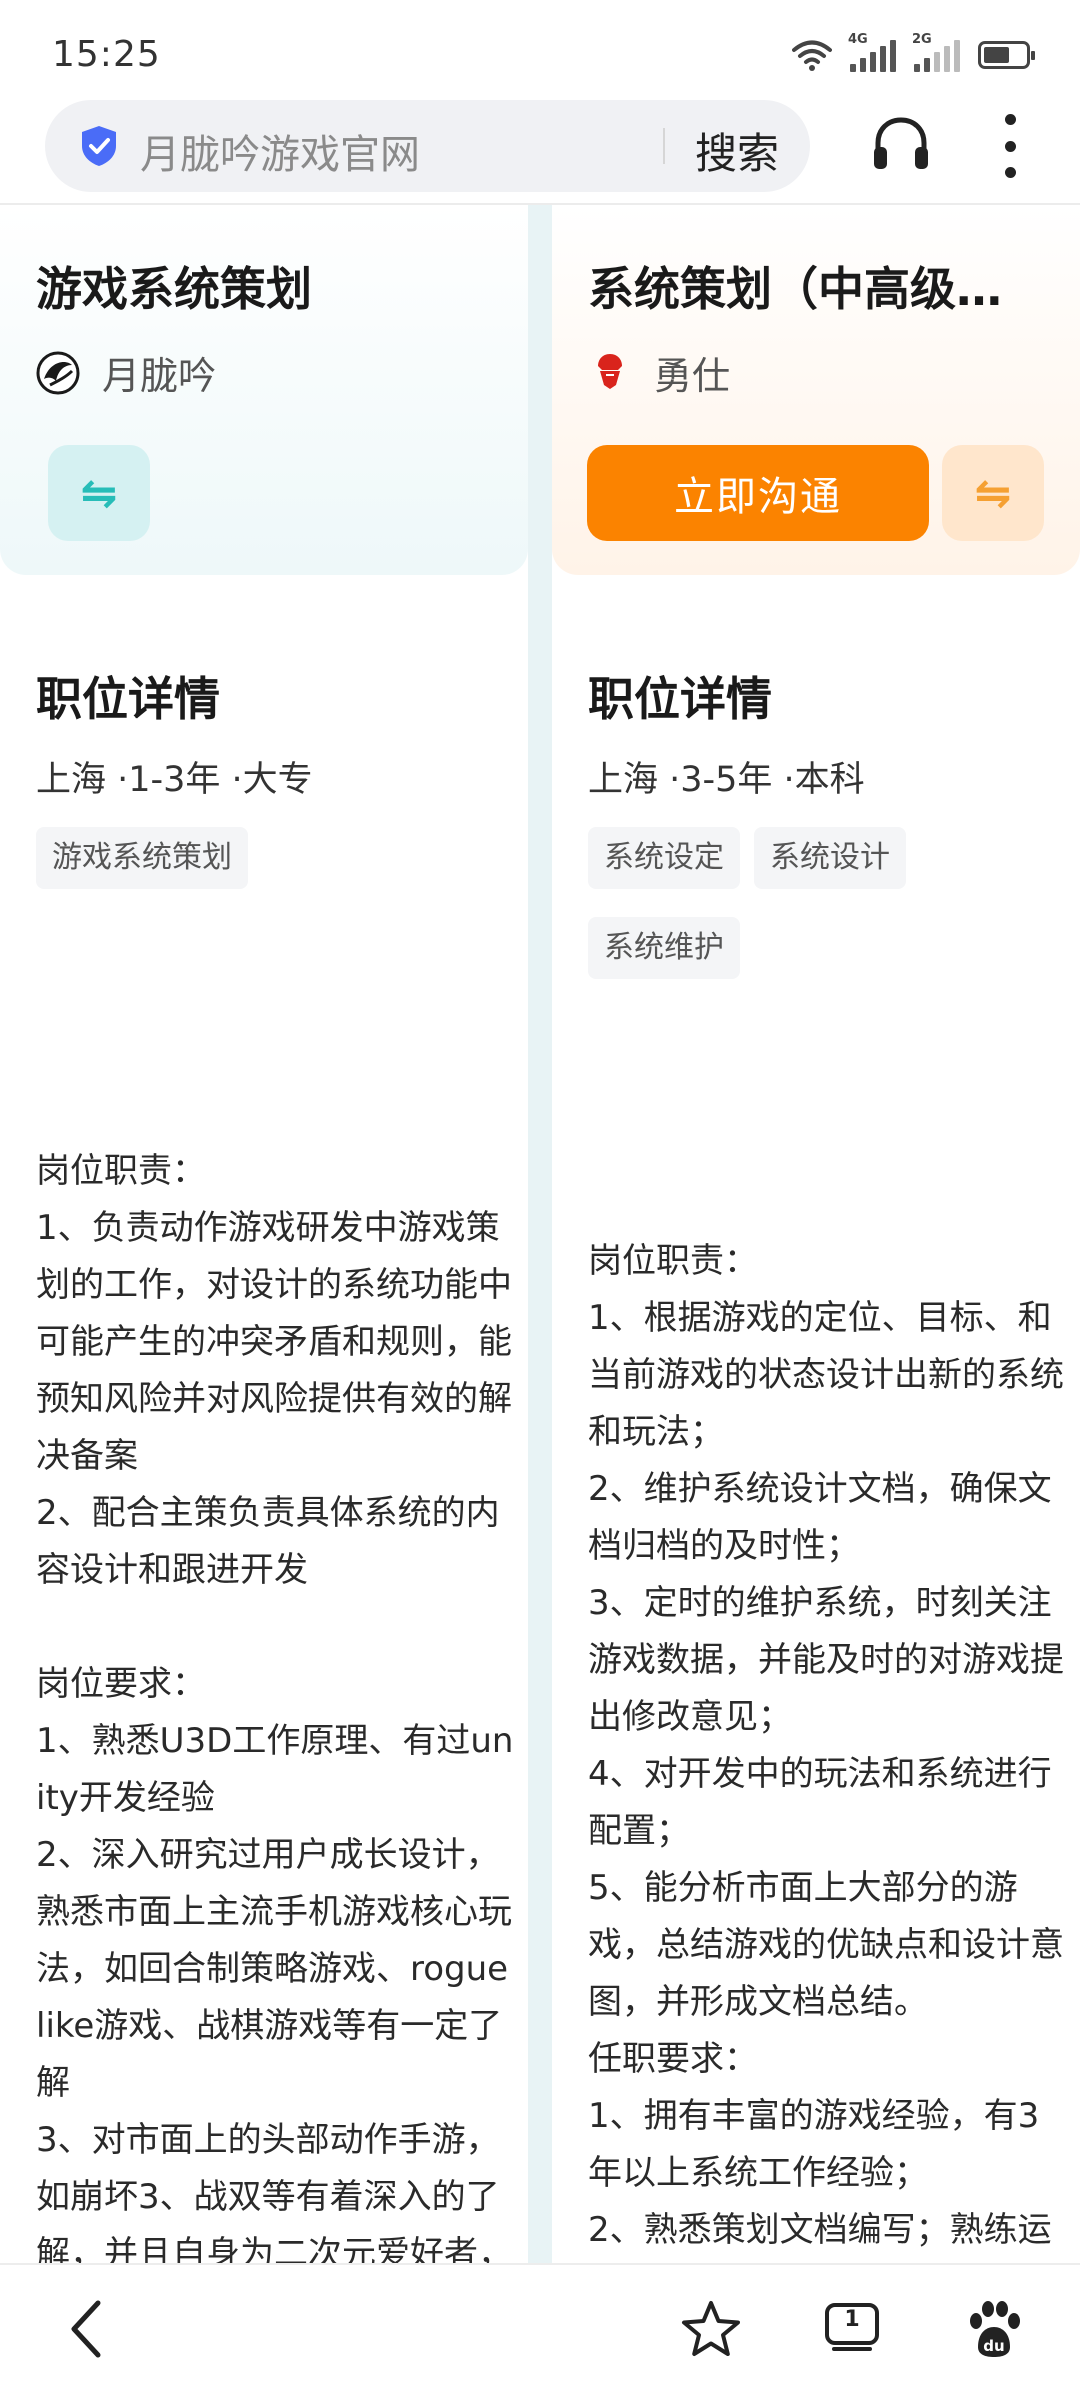 The height and width of the screenshot is (2390, 1080). What do you see at coordinates (142, 858) in the screenshot?
I see `skill-tag: 游戏系统策划` at bounding box center [142, 858].